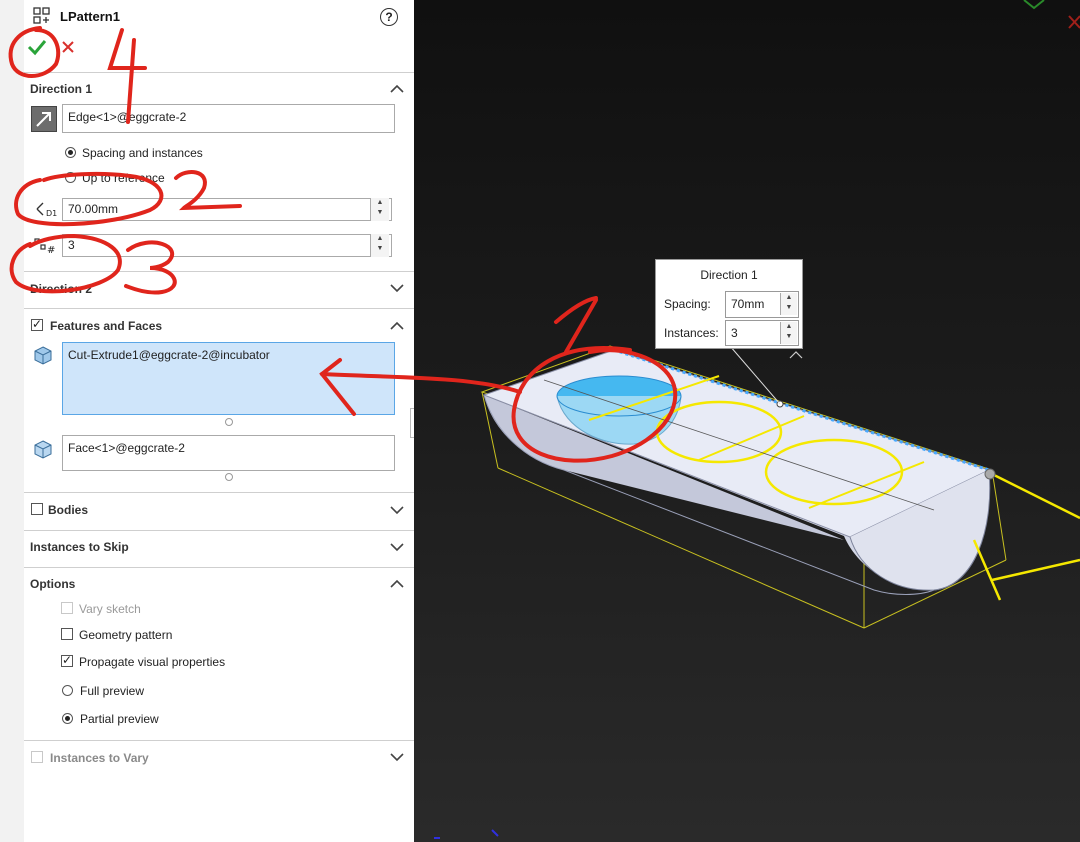 This screenshot has width=1080, height=842. Describe the element at coordinates (112, 691) in the screenshot. I see `full-preview-label: Full preview` at that location.